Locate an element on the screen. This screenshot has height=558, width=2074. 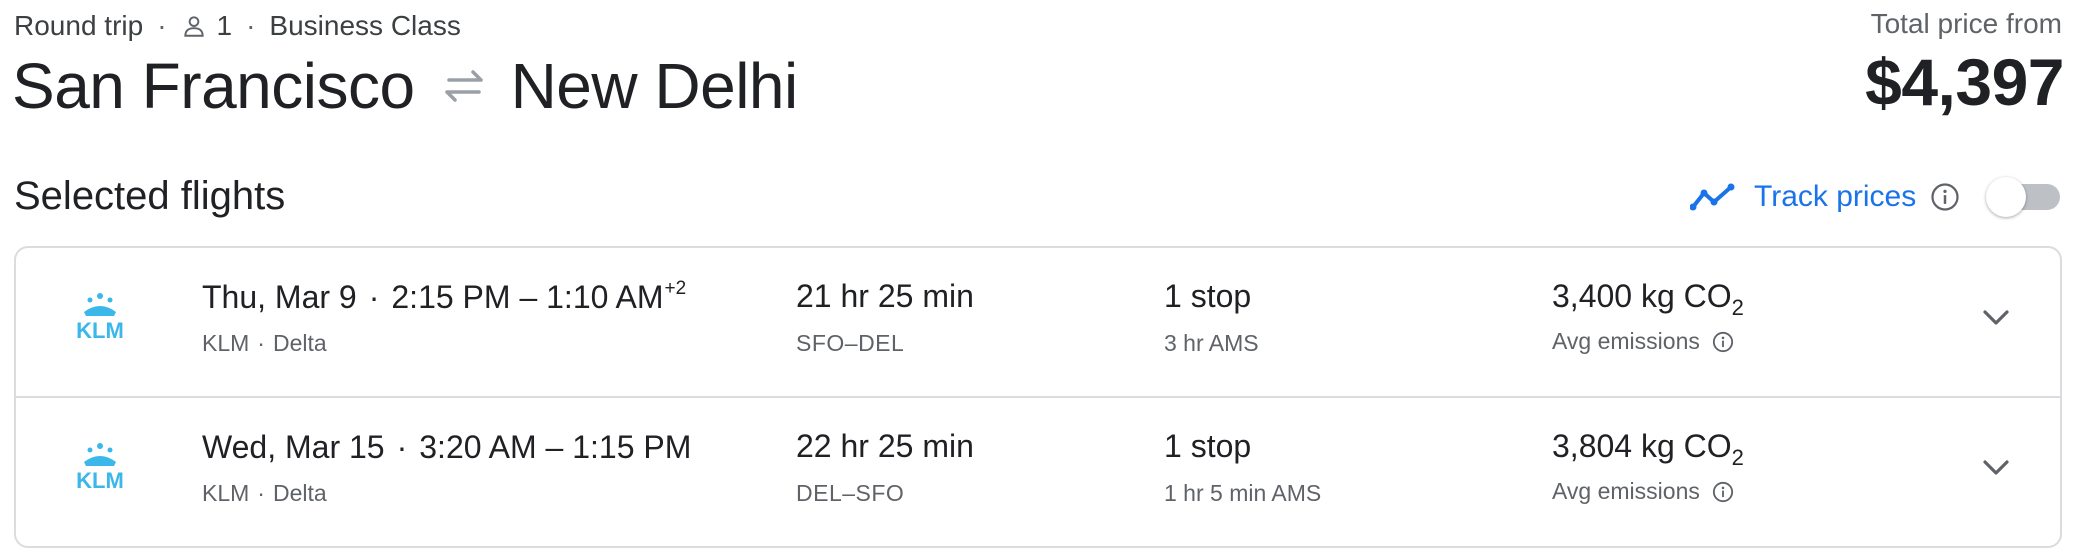
depart-time: 3:20 AM is located at coordinates (478, 447).